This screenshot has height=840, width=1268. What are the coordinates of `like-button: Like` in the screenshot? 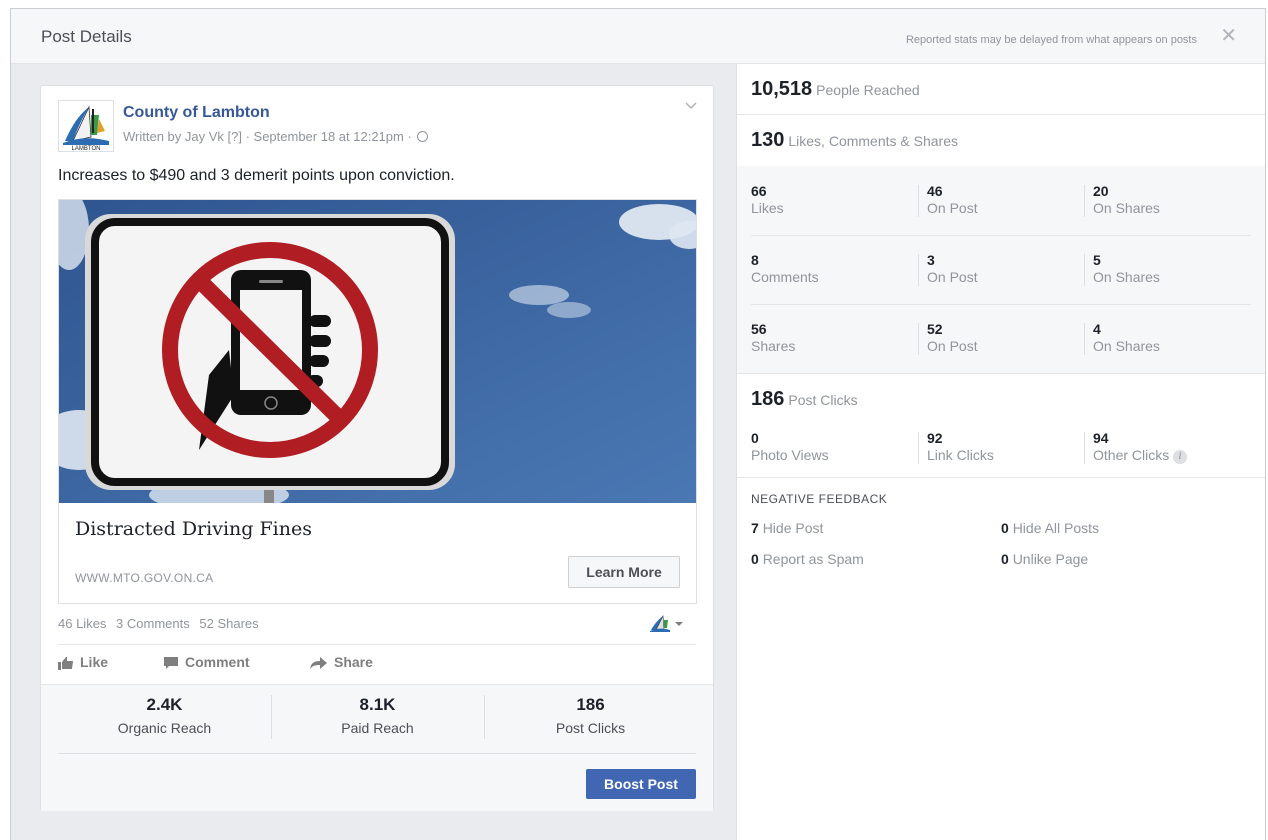 It's located at (83, 662).